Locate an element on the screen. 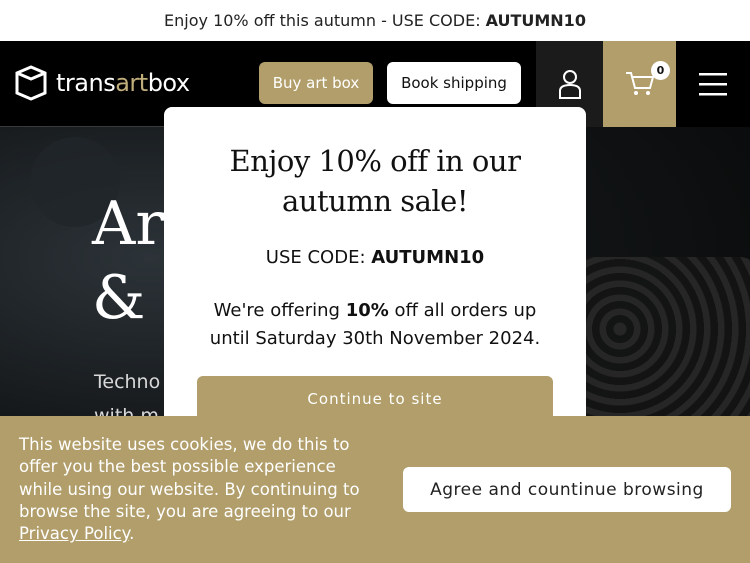 The height and width of the screenshot is (563, 750). modal-code: AUTUMN10 is located at coordinates (428, 257).